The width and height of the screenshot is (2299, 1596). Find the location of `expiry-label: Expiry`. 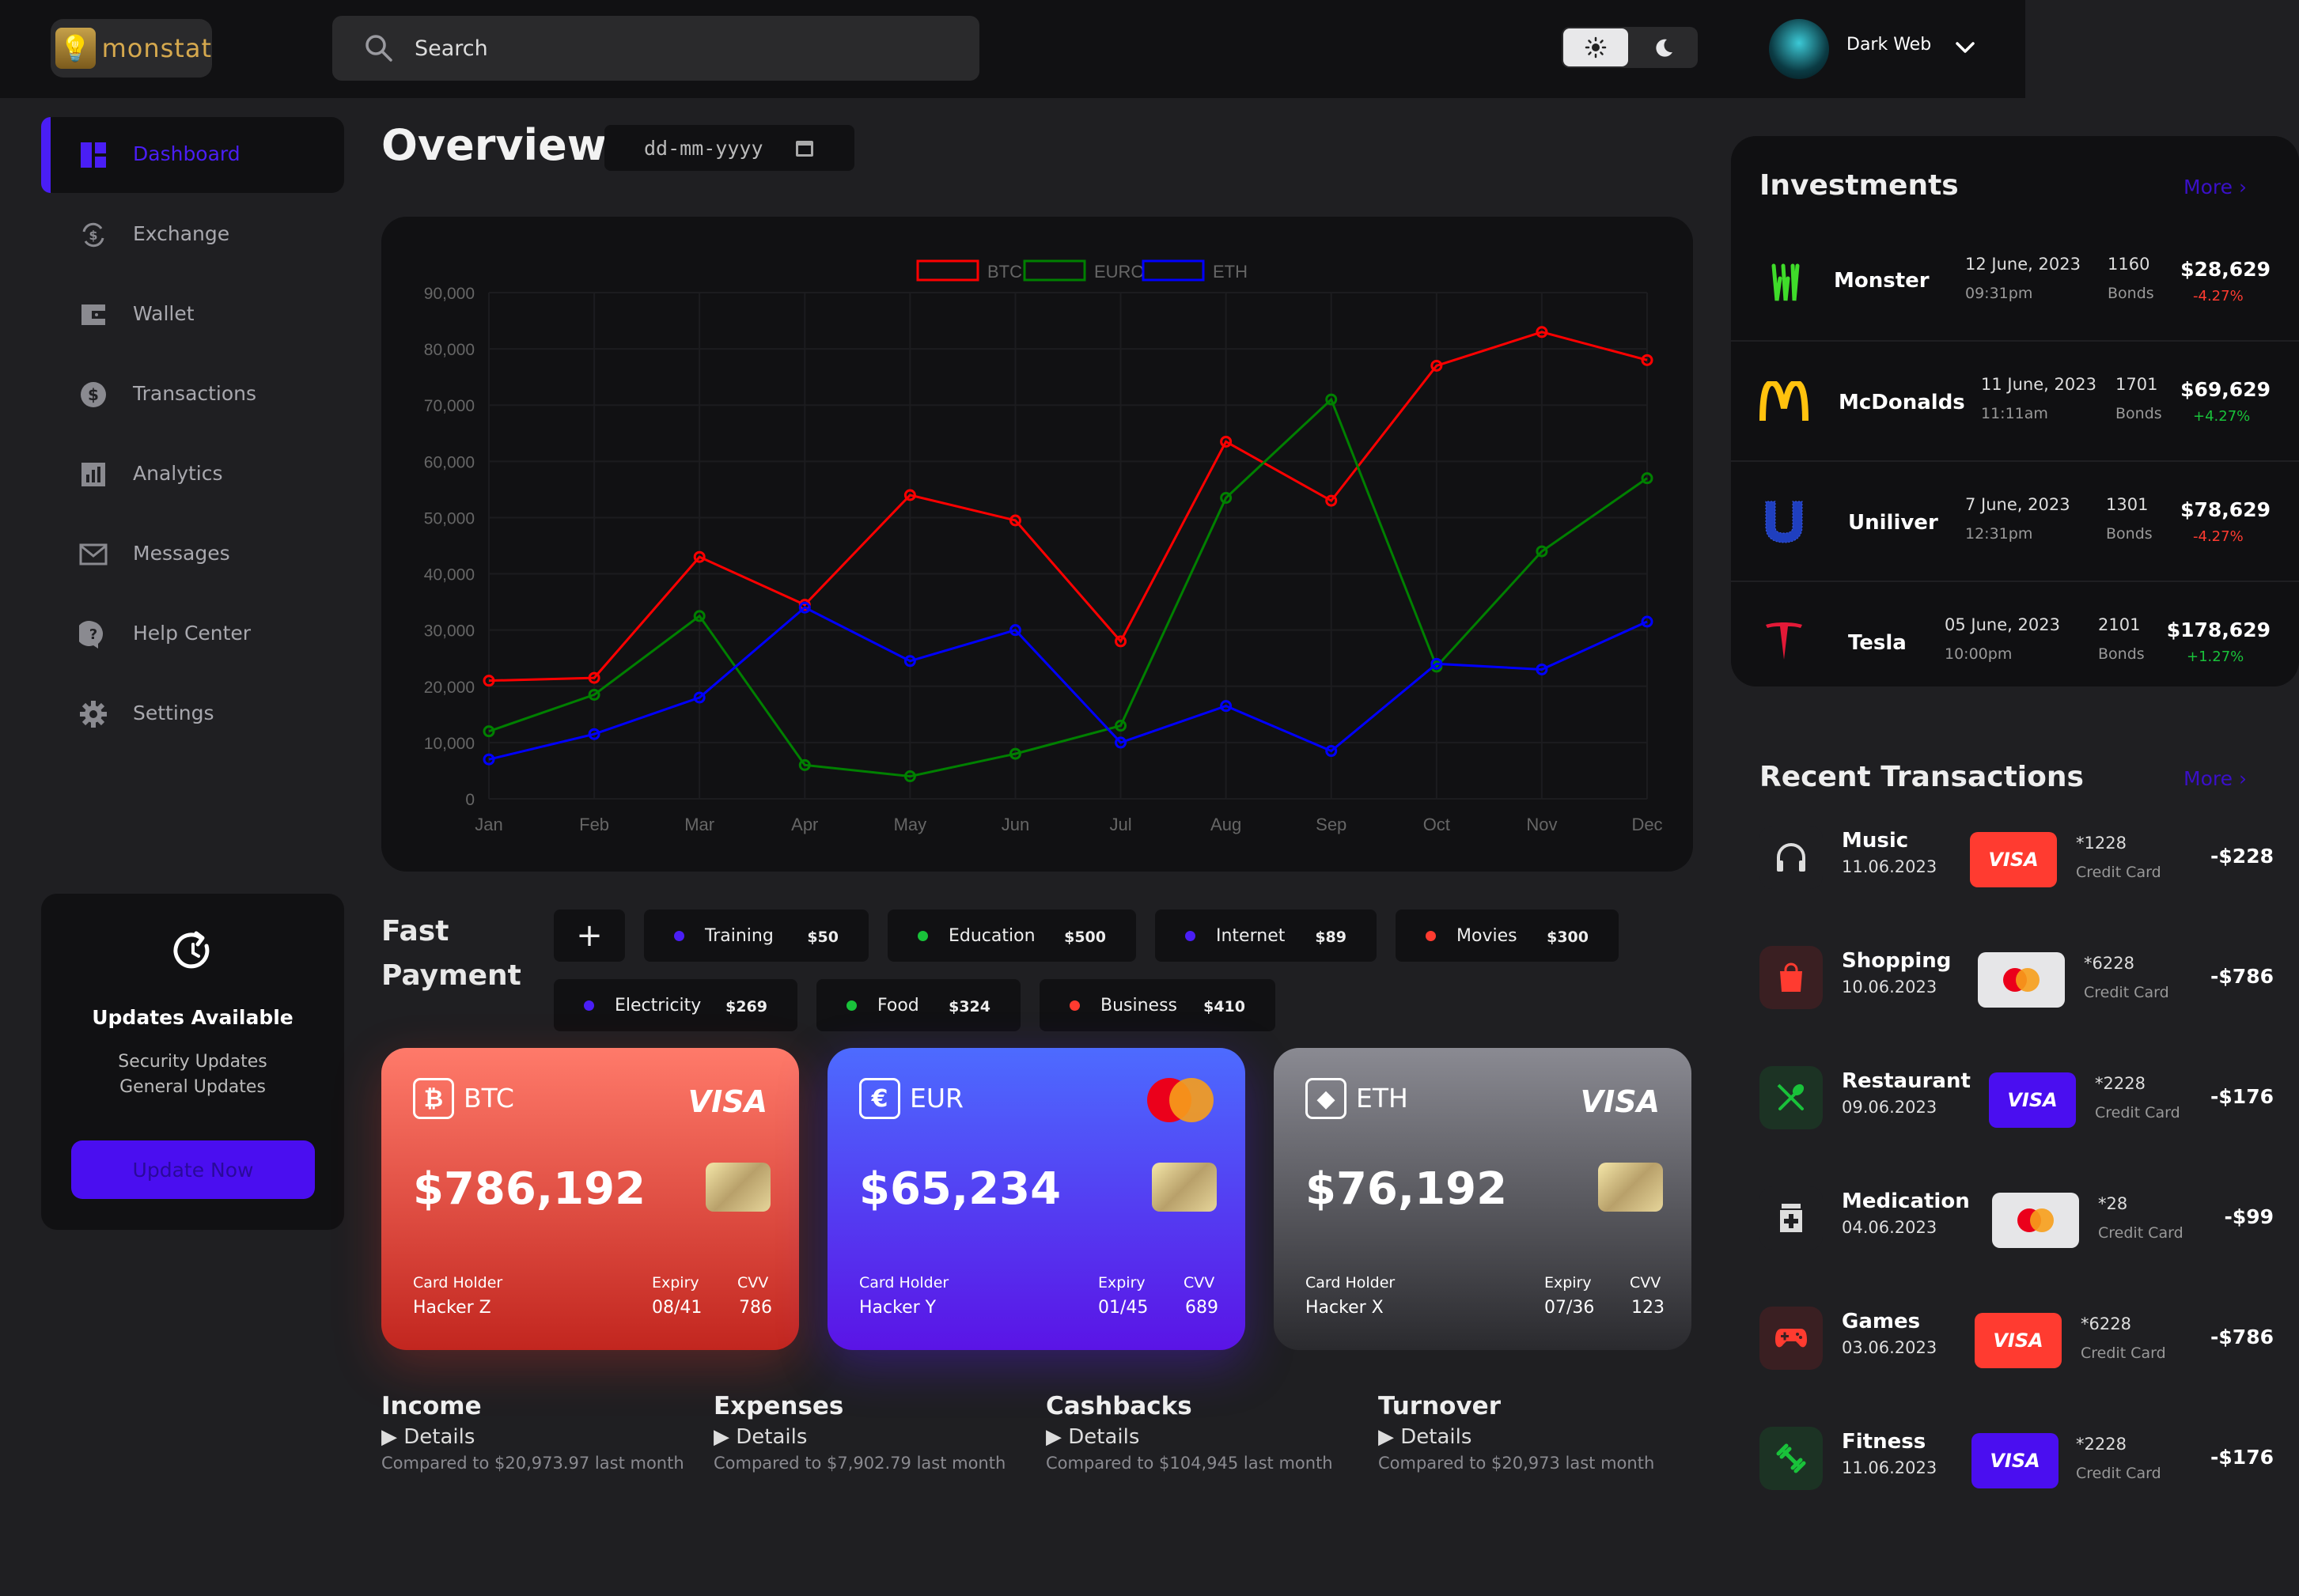

expiry-label: Expiry is located at coordinates (1122, 1283).